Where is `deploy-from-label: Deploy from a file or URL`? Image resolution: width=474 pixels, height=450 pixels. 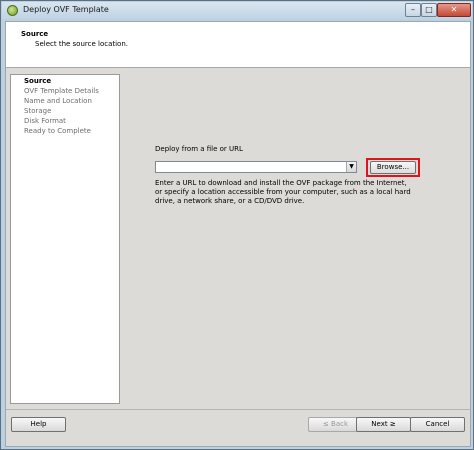
deploy-from-label: Deploy from a file or URL is located at coordinates (199, 149).